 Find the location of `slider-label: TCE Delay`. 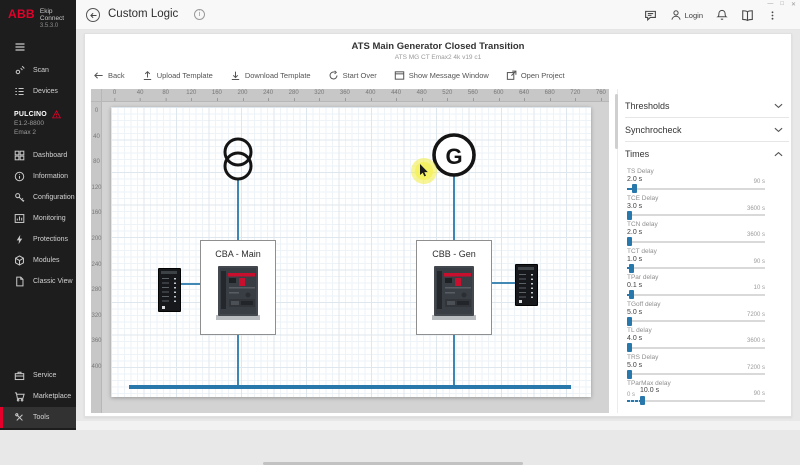

slider-label: TCE Delay is located at coordinates (643, 198).